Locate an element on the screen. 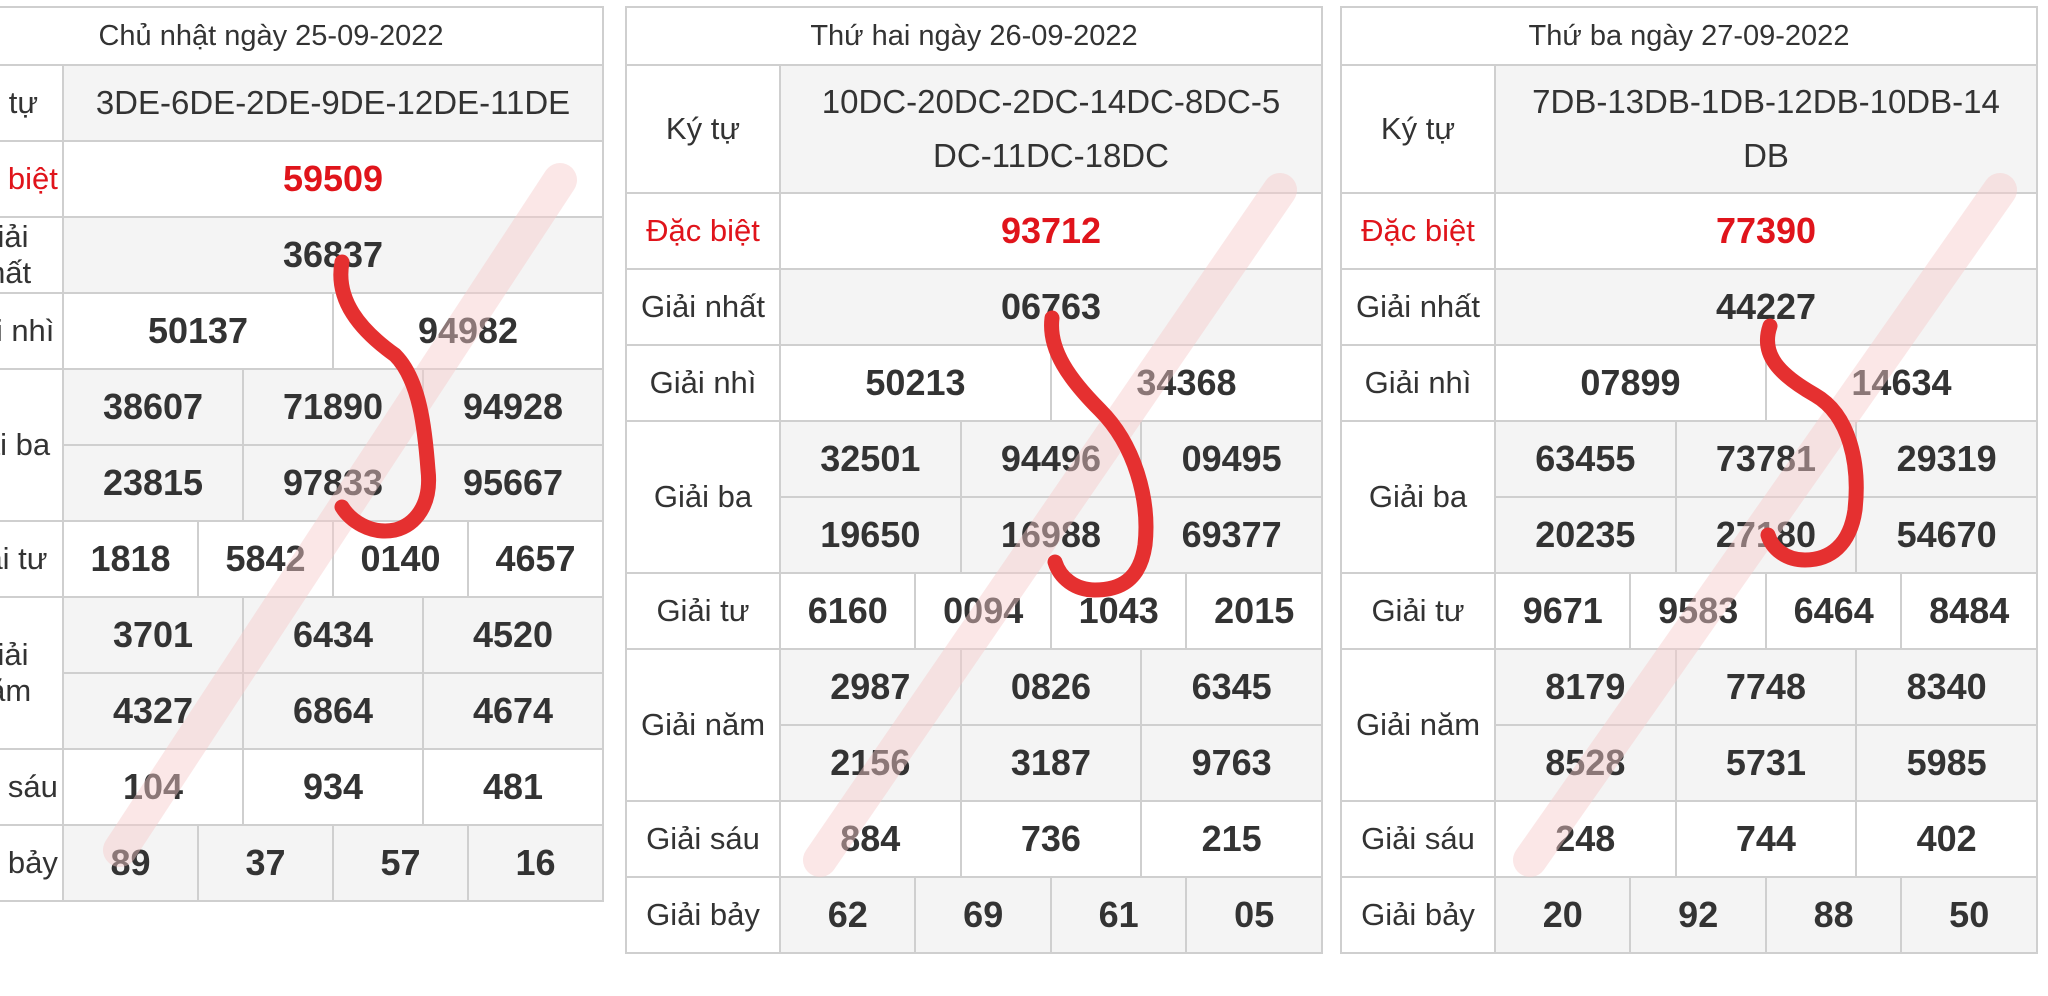  fifth-prize-number: 6434 is located at coordinates (333, 635).